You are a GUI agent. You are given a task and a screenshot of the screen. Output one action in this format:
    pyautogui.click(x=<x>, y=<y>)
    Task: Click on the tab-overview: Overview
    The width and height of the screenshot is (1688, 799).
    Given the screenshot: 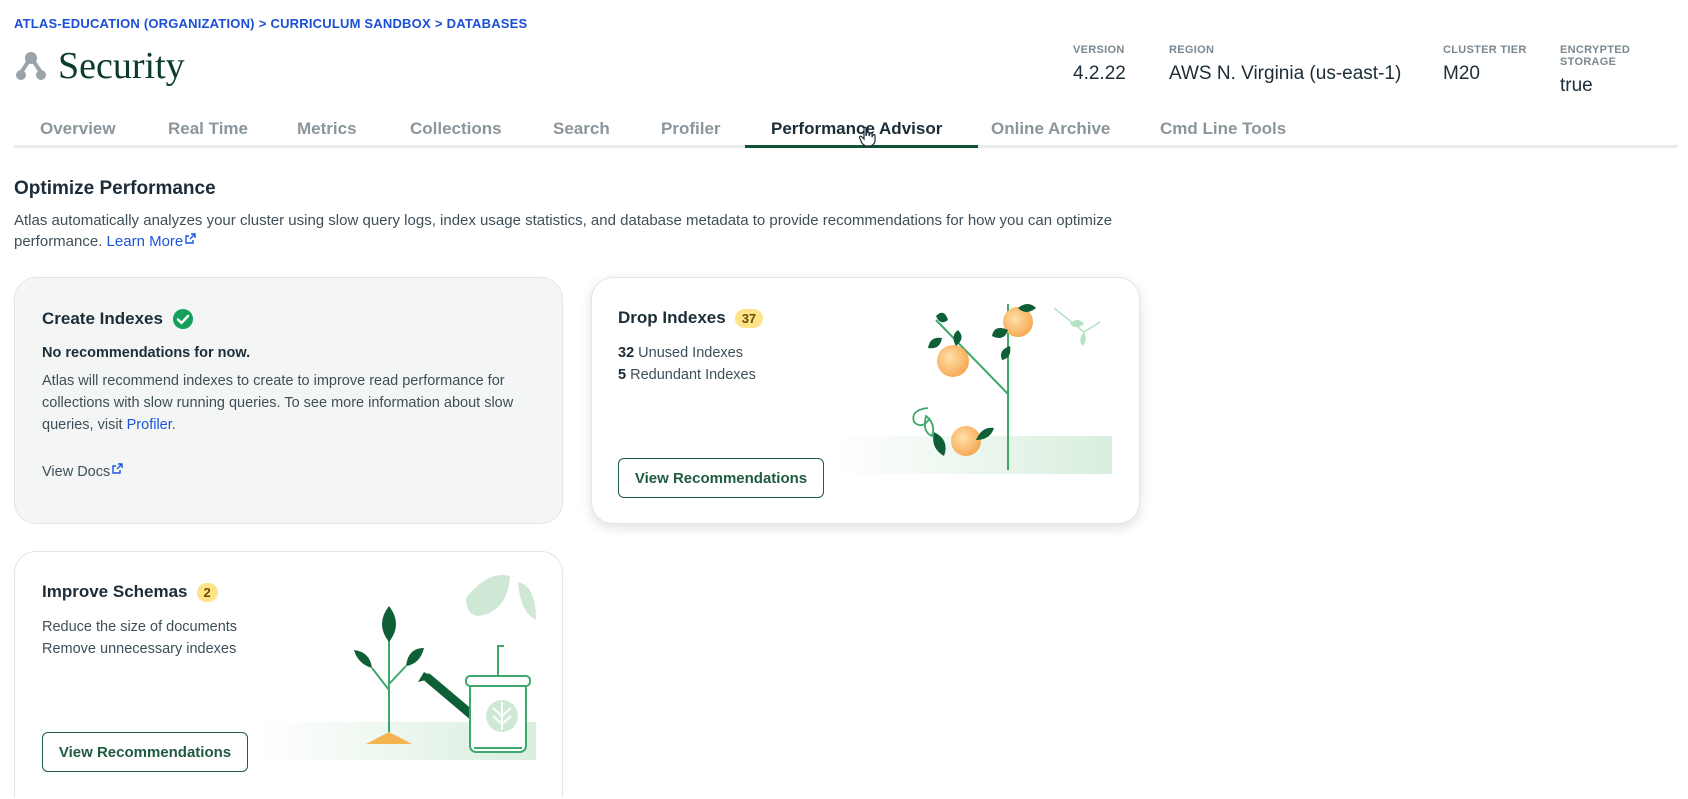 What is the action you would take?
    pyautogui.click(x=78, y=129)
    